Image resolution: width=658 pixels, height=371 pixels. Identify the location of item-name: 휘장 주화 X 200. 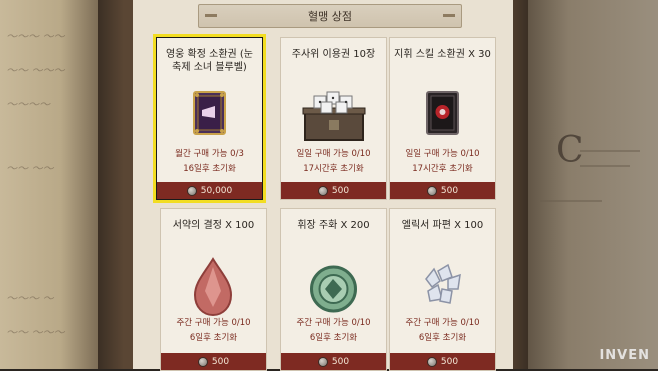
(333, 225).